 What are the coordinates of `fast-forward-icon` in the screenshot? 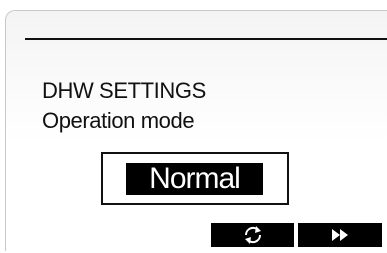 It's located at (340, 235).